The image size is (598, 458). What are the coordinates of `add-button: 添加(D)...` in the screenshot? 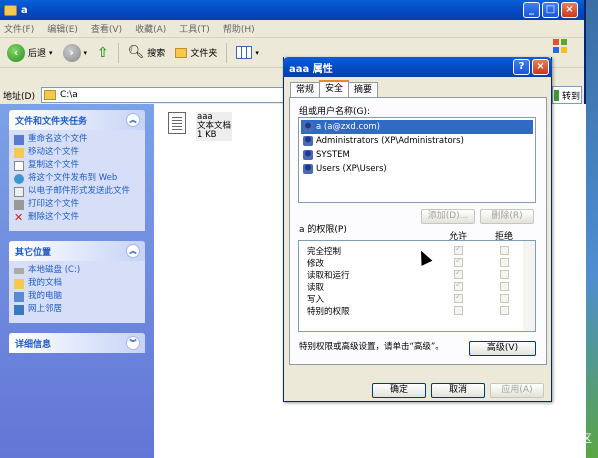 It's located at (448, 216).